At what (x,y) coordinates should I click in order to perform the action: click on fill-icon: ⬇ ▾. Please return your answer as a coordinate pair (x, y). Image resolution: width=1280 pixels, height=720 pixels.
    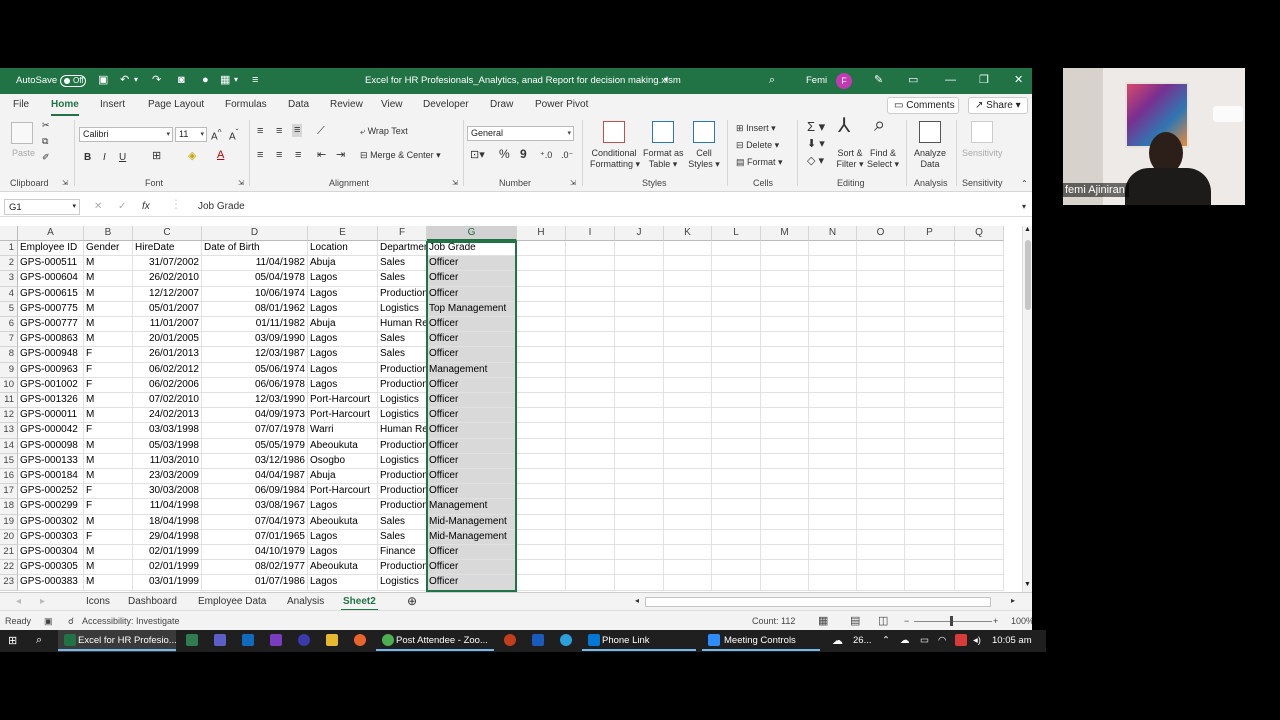
    Looking at the image, I should click on (816, 144).